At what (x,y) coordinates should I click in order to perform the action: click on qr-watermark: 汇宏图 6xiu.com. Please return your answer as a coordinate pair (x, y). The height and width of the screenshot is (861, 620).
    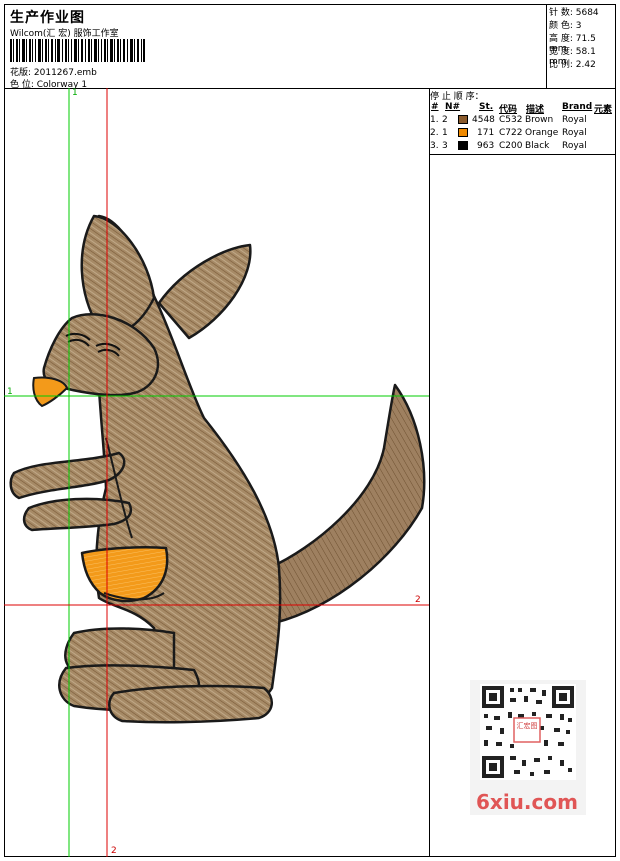
    Looking at the image, I should click on (528, 747).